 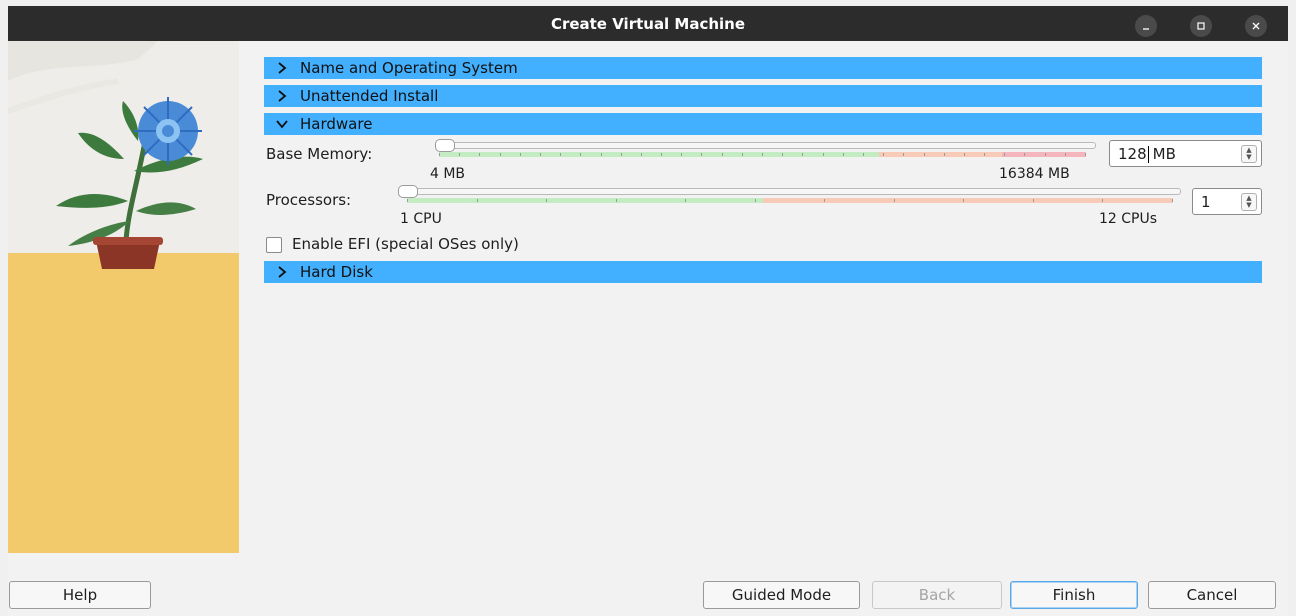 I want to click on section-name-and-os: Name and Operating System, so click(x=763, y=68).